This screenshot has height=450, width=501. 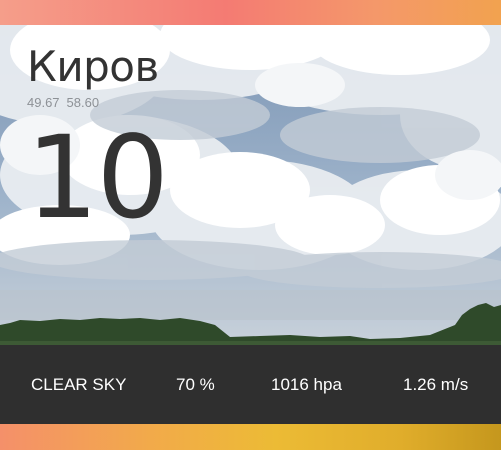 I want to click on coordinates: 49.67 58.60, so click(x=63, y=102).